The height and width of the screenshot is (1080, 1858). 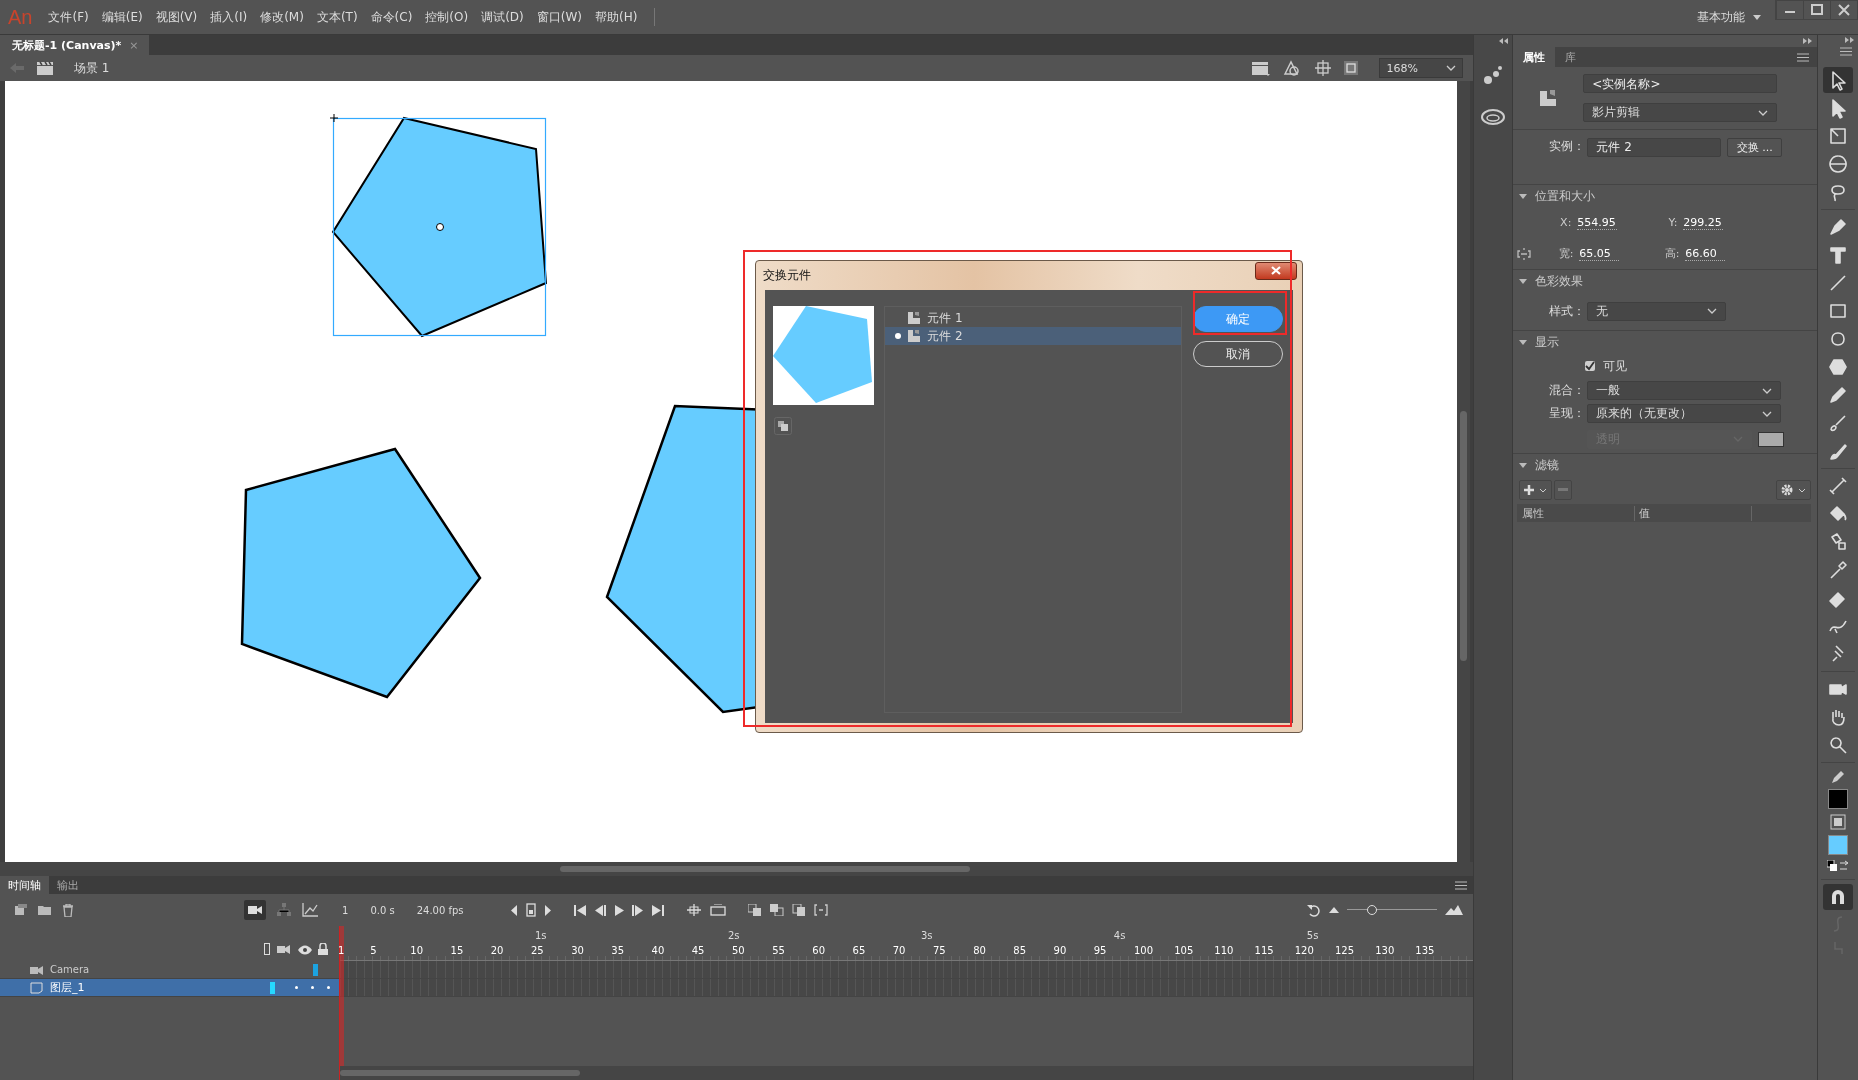 I want to click on menu-item: 调试(D), so click(x=502, y=17).